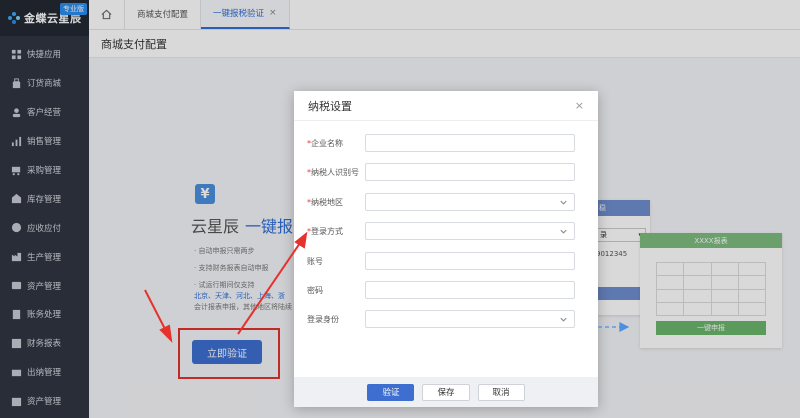 This screenshot has width=800, height=418. What do you see at coordinates (446, 106) in the screenshot?
I see `modal-header: 纳税设置 ×` at bounding box center [446, 106].